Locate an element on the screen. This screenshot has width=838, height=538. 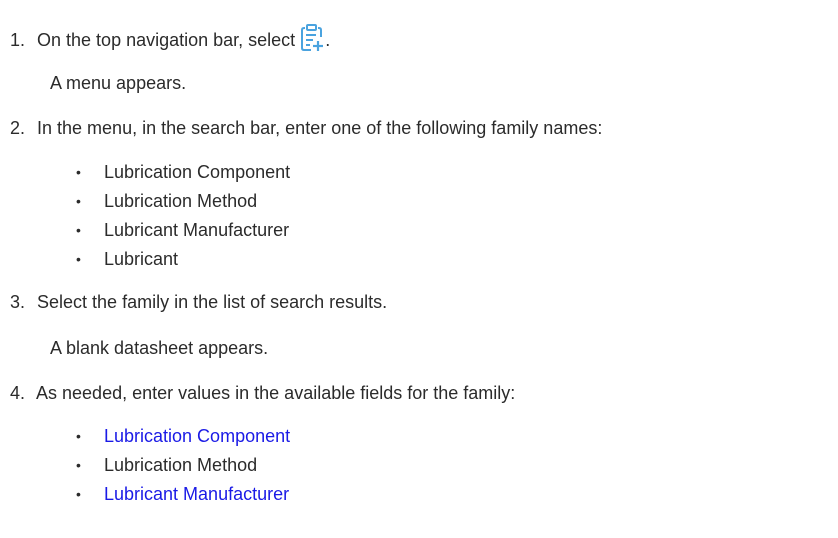
step-3-result: A blank datasheet appears. is located at coordinates (159, 348).